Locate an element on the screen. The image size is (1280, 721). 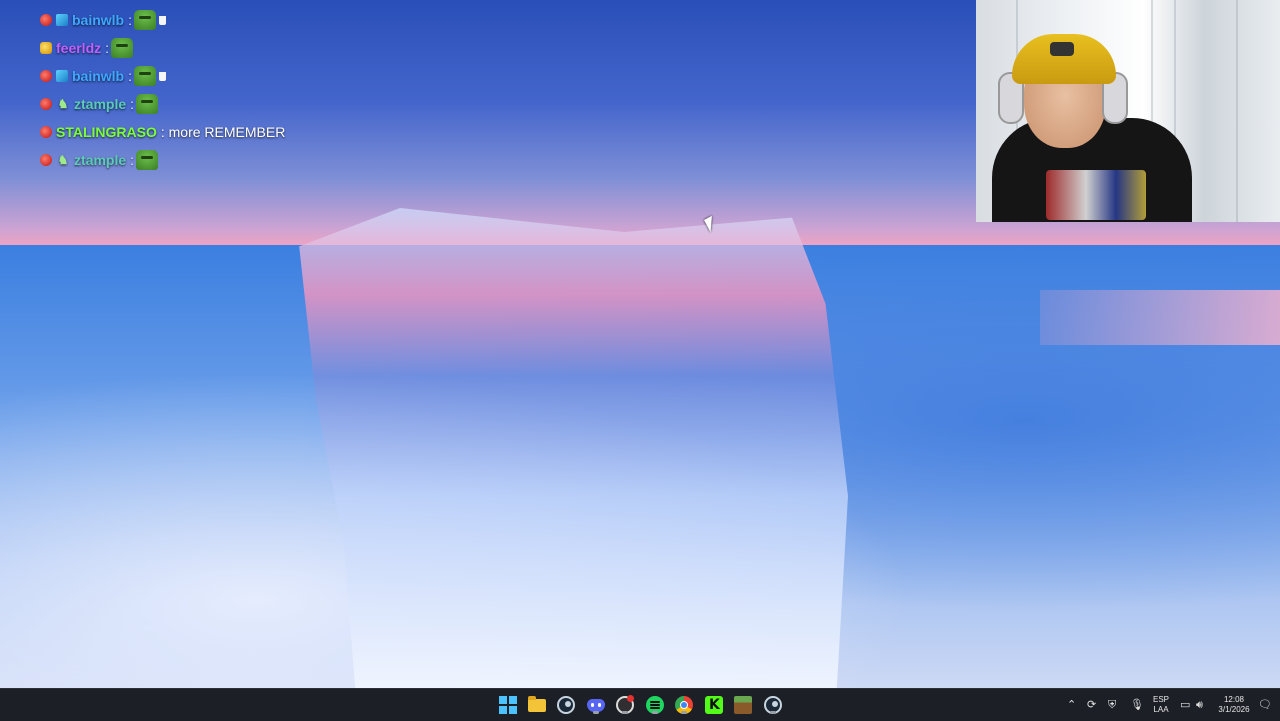
folder-icon is located at coordinates (537, 703).